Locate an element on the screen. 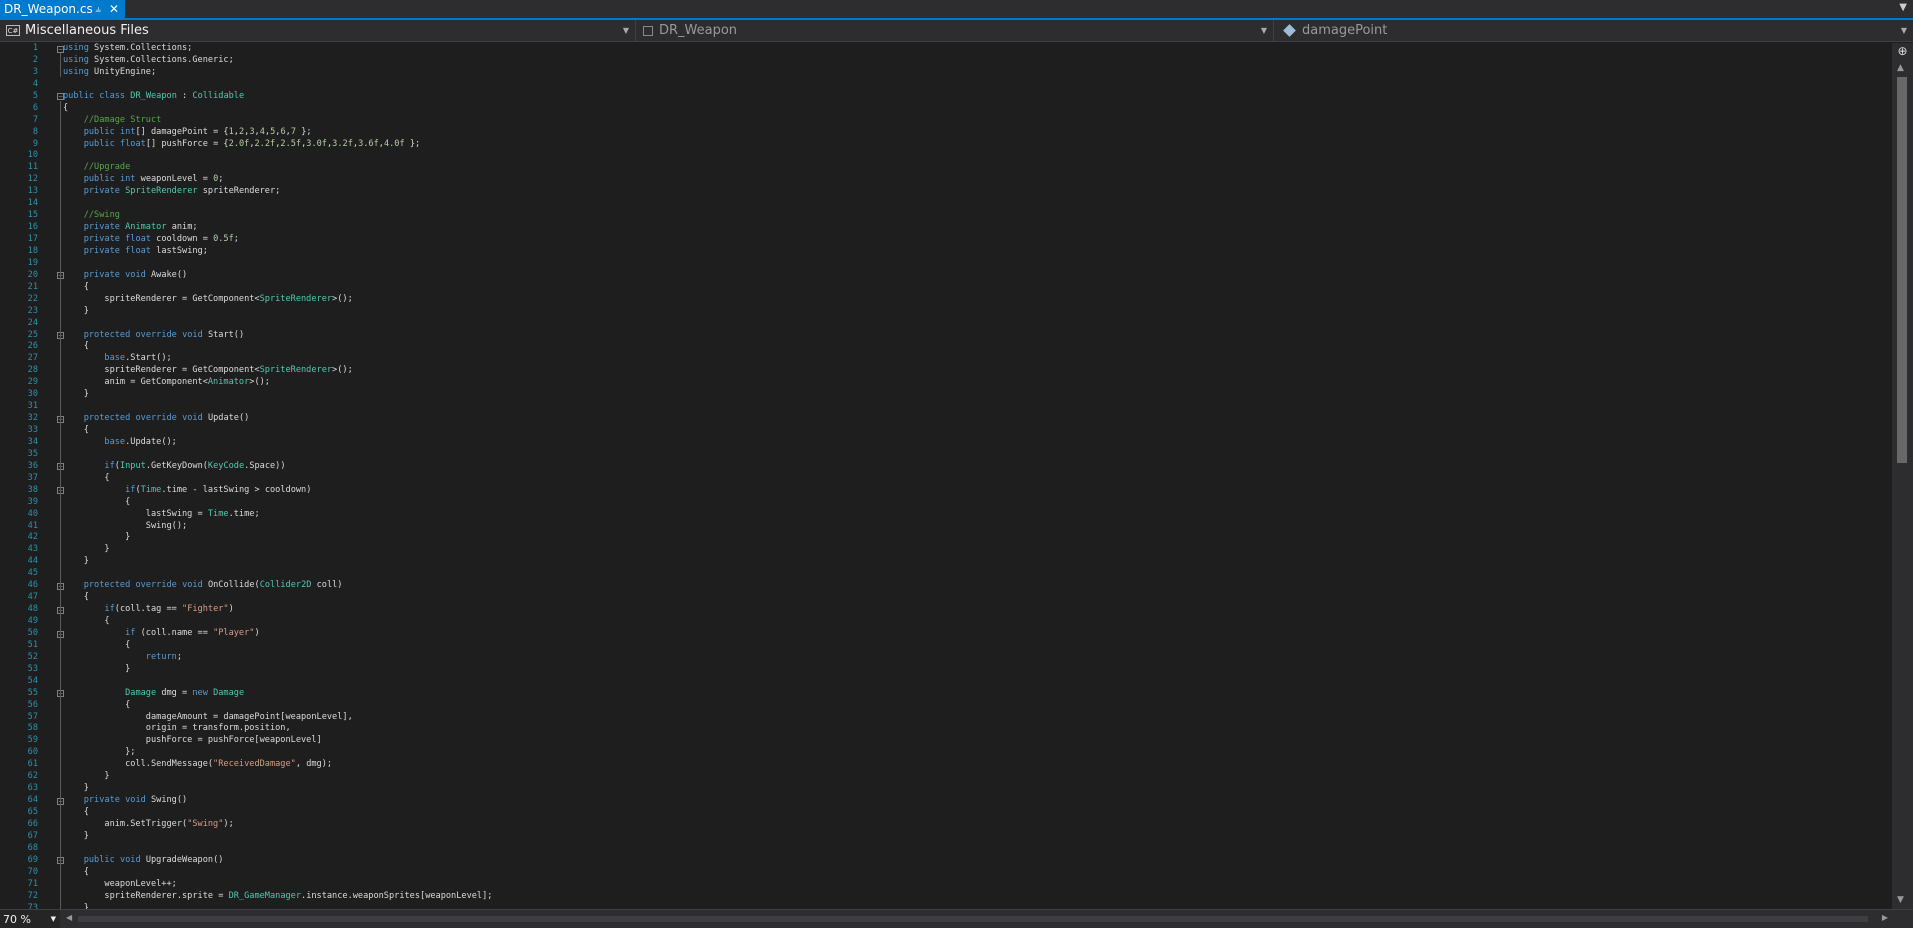 This screenshot has width=1913, height=928. code-line: protected override void Start() is located at coordinates (277, 336).